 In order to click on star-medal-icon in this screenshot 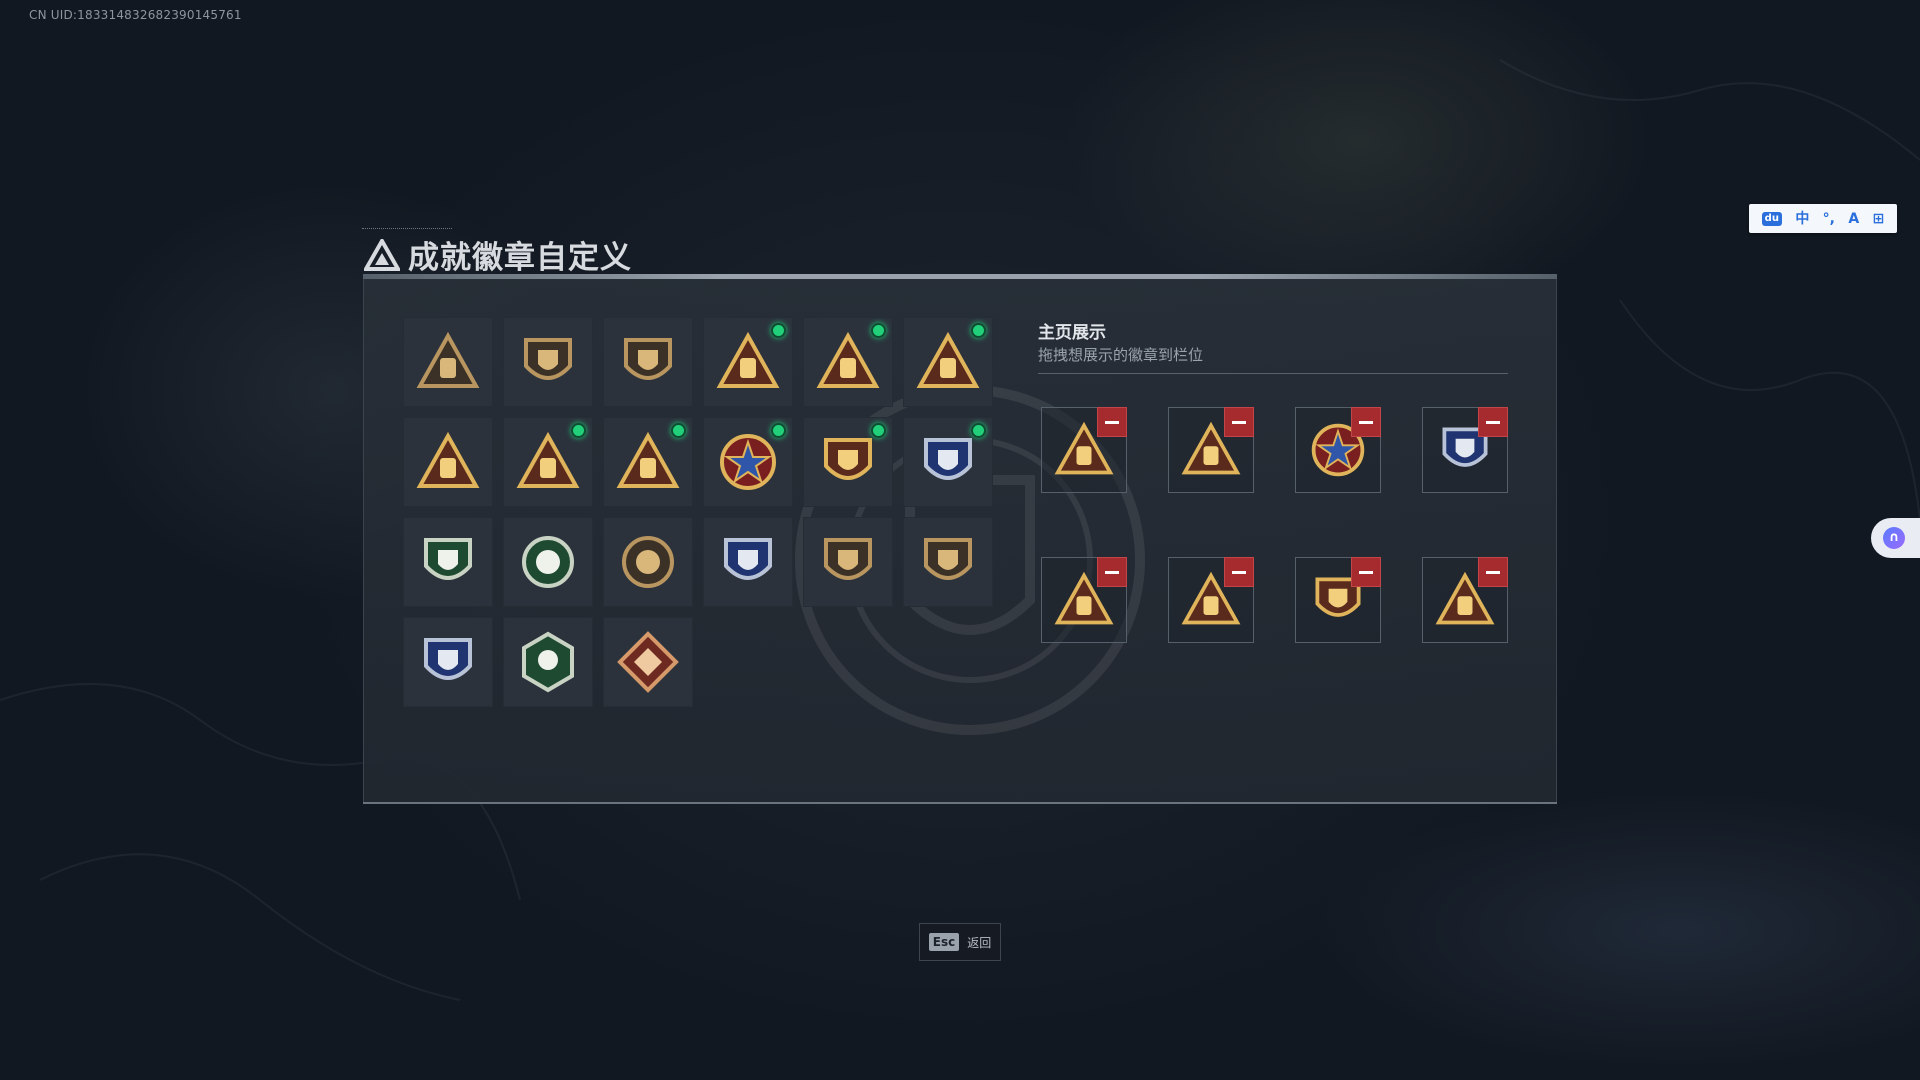, I will do `click(748, 462)`.